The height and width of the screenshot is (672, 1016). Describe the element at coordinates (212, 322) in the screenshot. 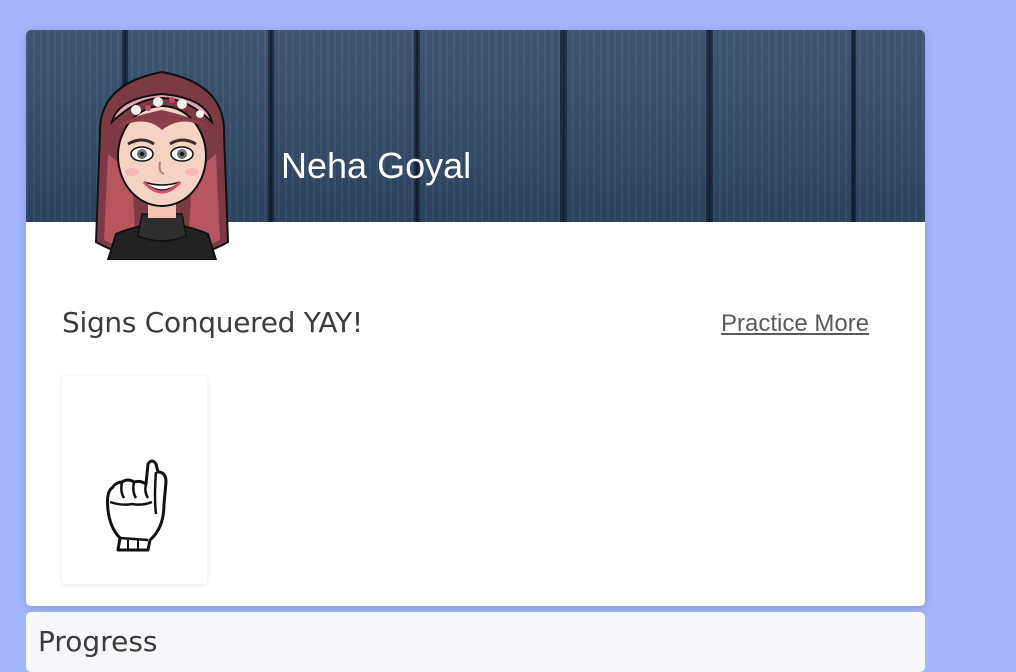

I see `signs-conquered-title: Signs Conquered YAY!` at that location.